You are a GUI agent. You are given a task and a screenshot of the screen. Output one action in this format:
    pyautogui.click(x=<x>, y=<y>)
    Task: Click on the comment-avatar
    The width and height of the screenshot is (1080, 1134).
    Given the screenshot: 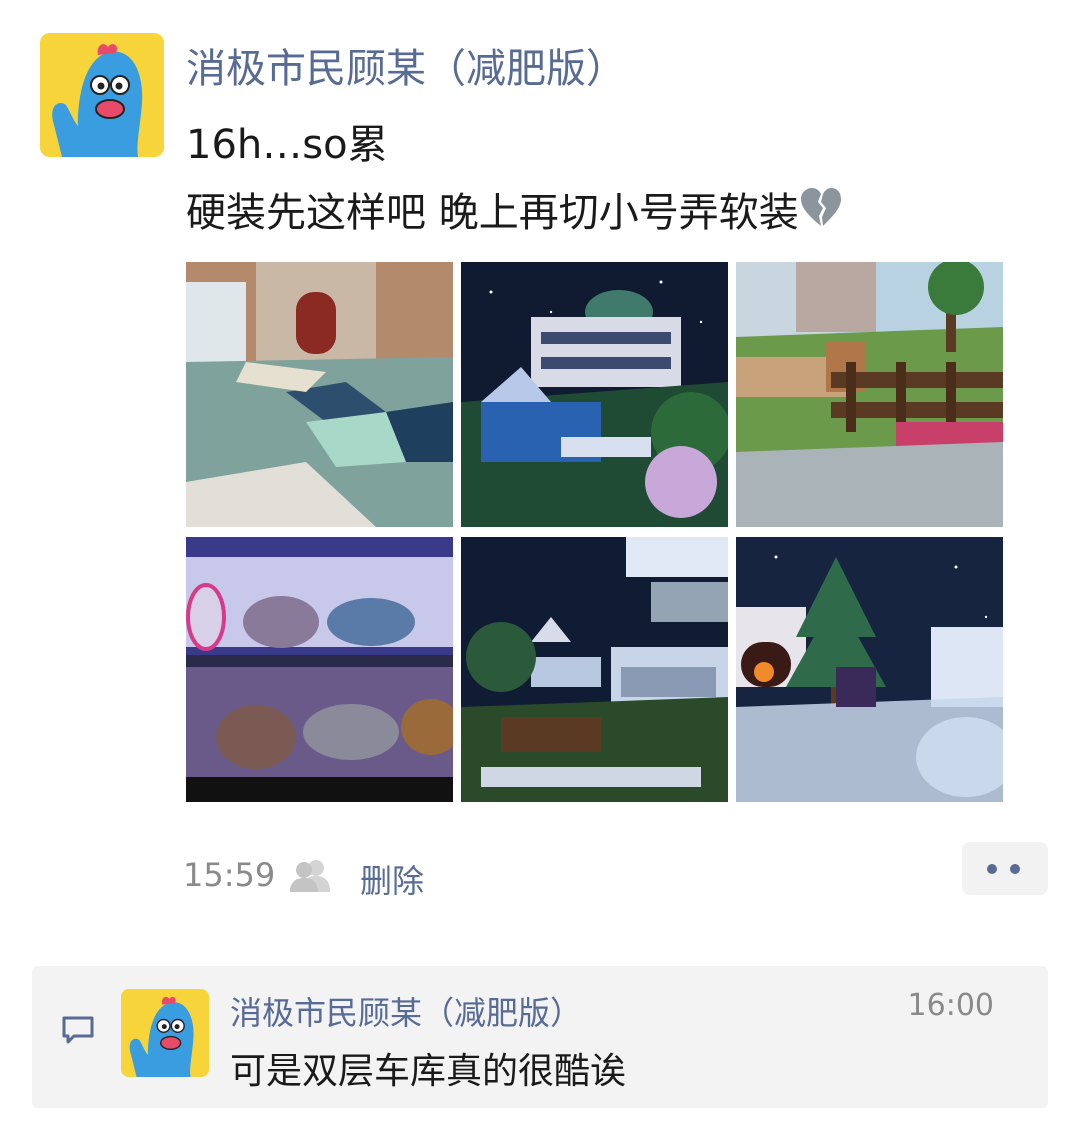 What is the action you would take?
    pyautogui.click(x=165, y=1033)
    